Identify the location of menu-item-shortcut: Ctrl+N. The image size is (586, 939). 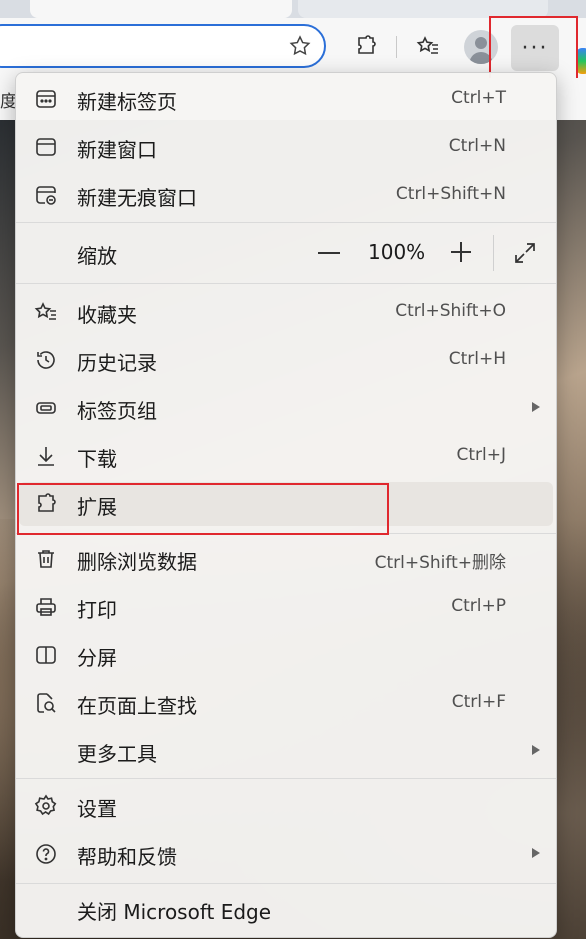
(477, 146).